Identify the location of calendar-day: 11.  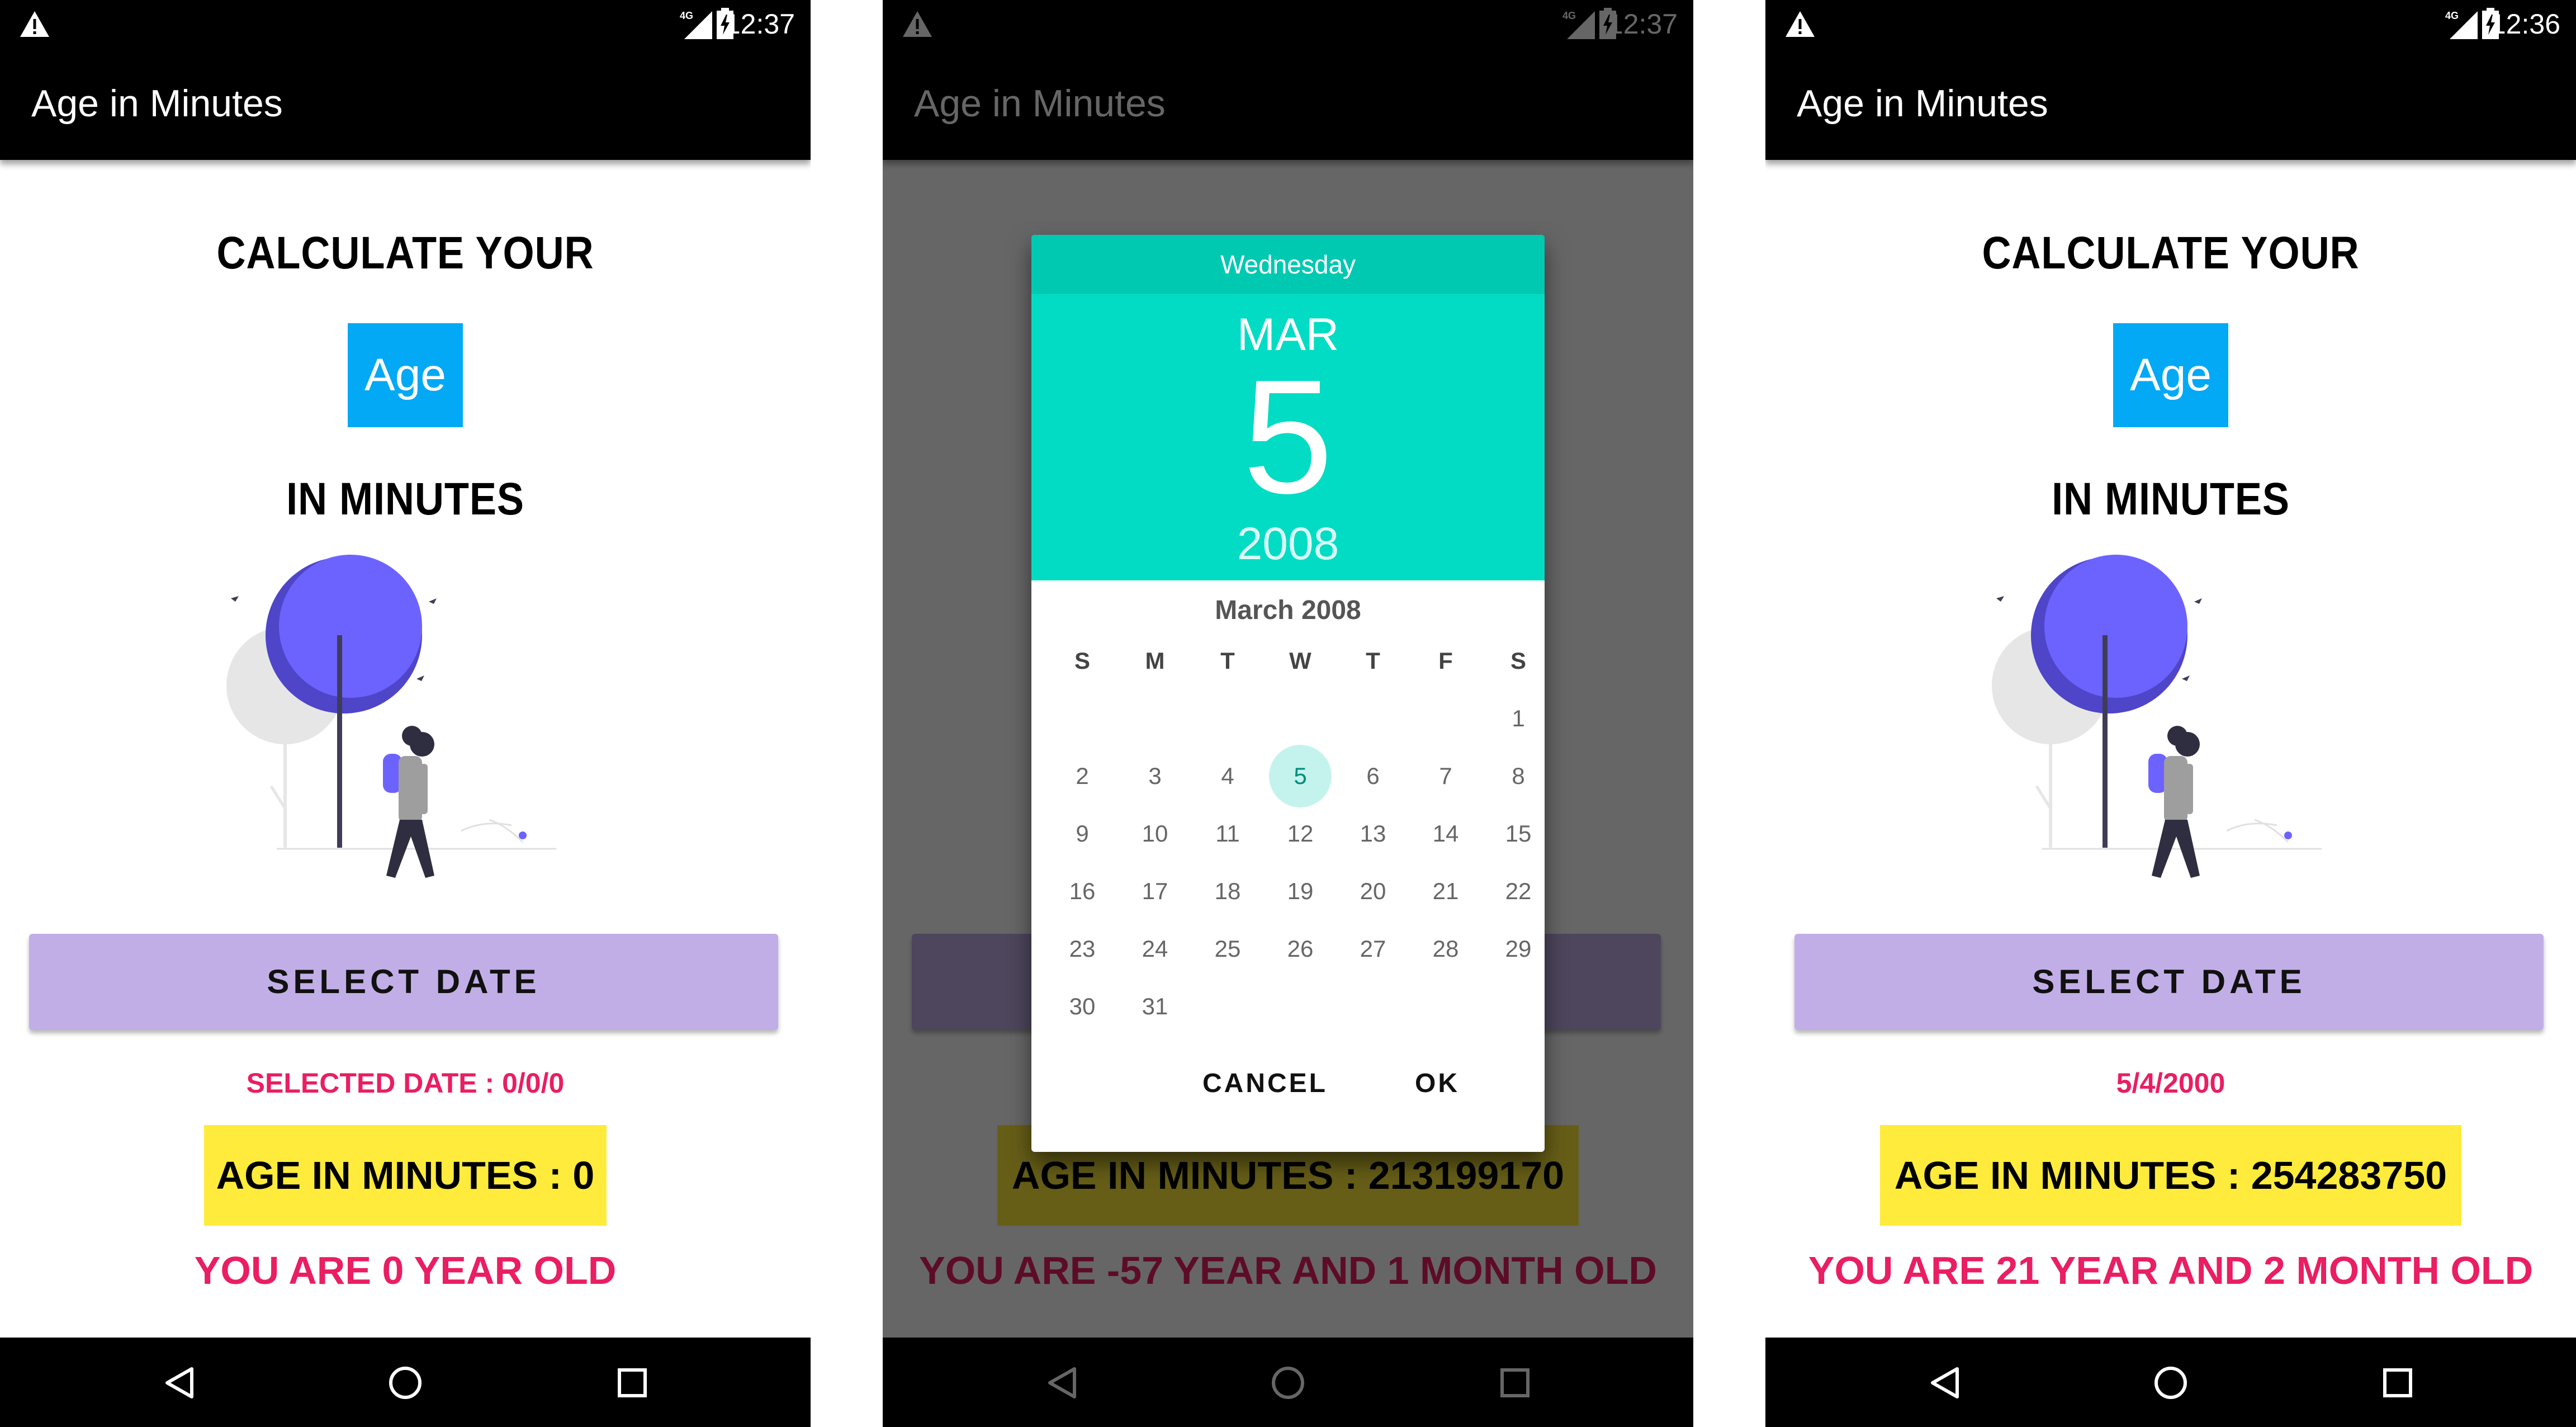
(1227, 833).